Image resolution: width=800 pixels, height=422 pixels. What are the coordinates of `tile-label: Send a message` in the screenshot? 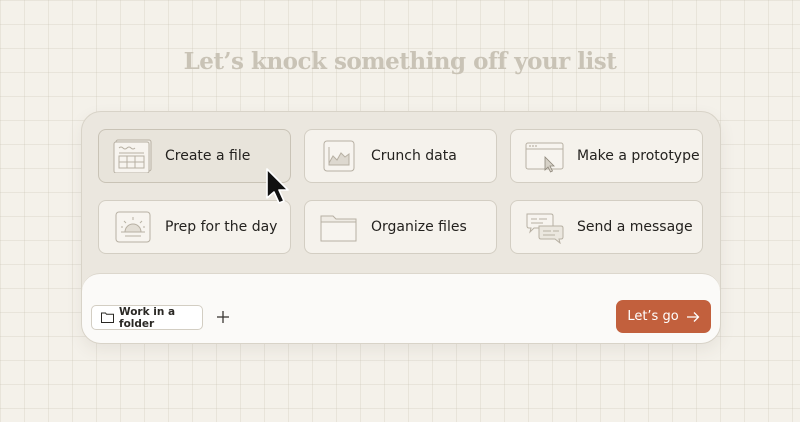 It's located at (635, 227).